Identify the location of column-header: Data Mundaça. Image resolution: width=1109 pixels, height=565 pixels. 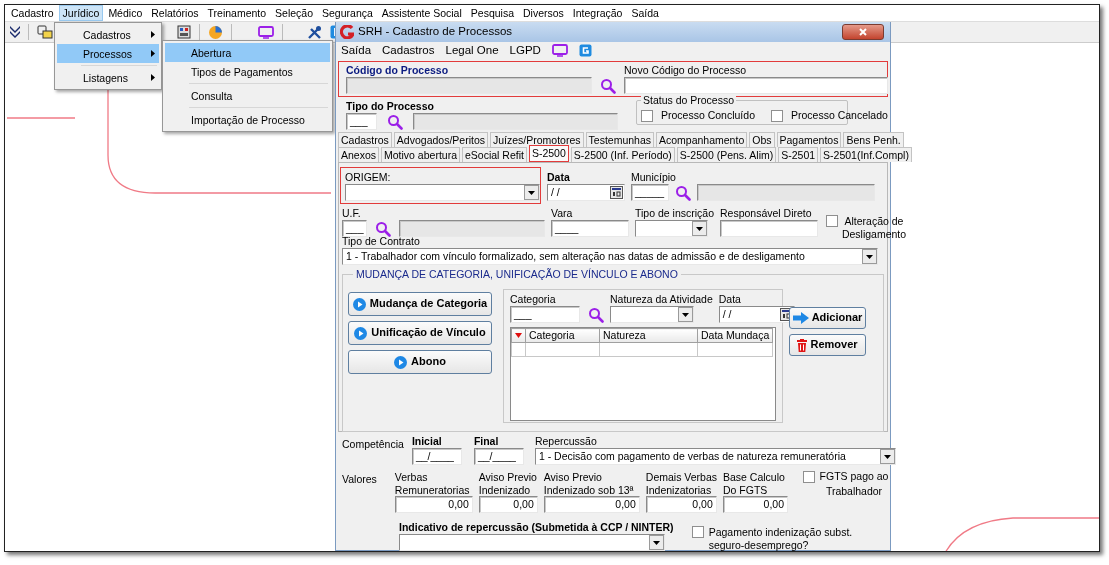
(735, 335).